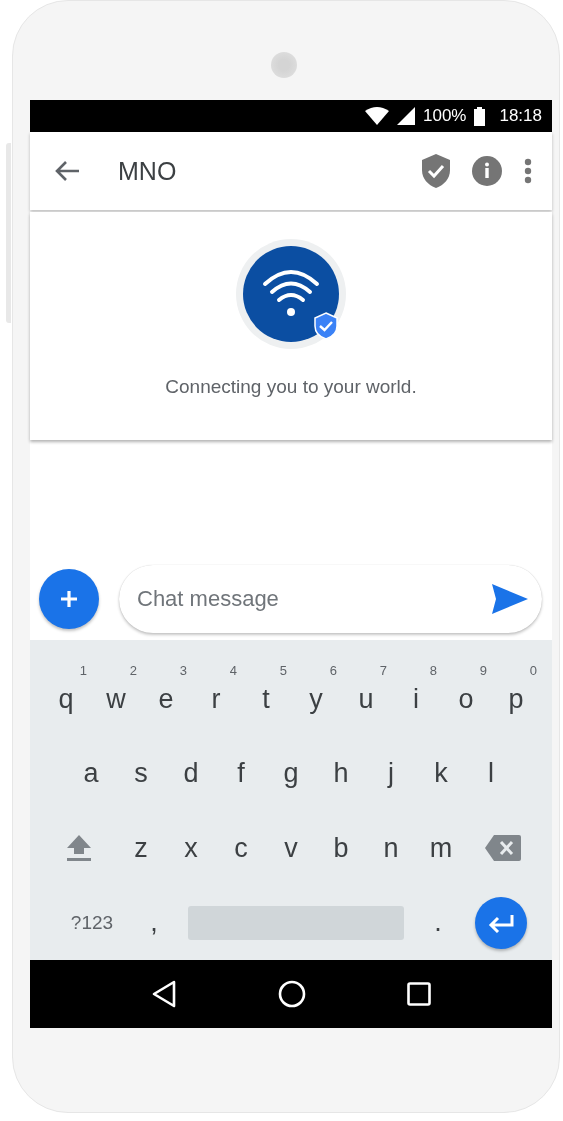  Describe the element at coordinates (436, 171) in the screenshot. I see `shield-check-icon` at that location.